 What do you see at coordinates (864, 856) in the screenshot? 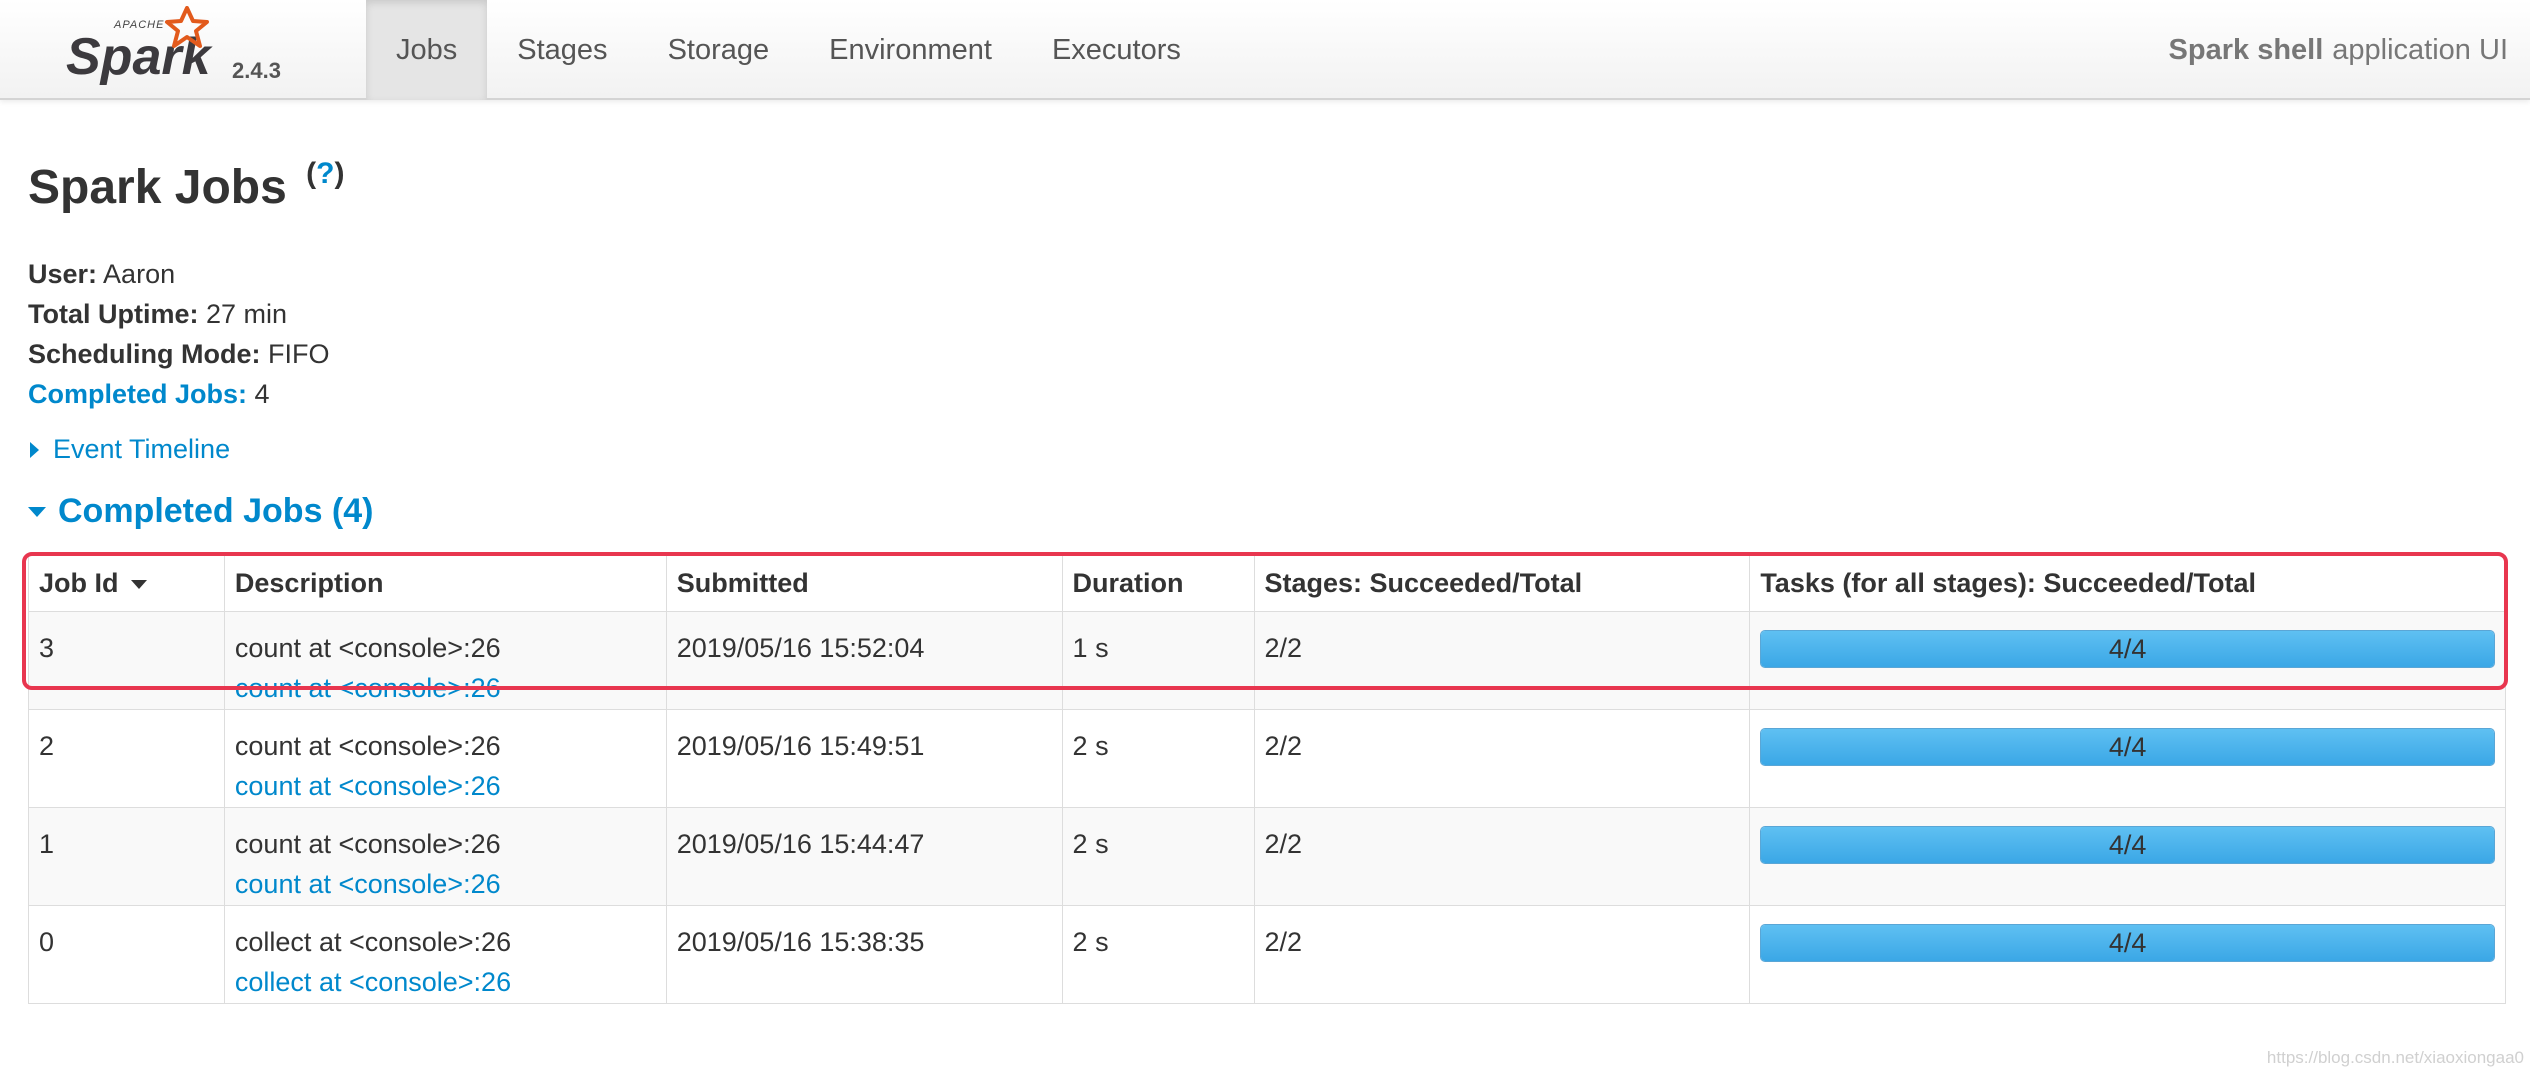
I see `submitted-cell: 2019/05/16 15:44:47` at bounding box center [864, 856].